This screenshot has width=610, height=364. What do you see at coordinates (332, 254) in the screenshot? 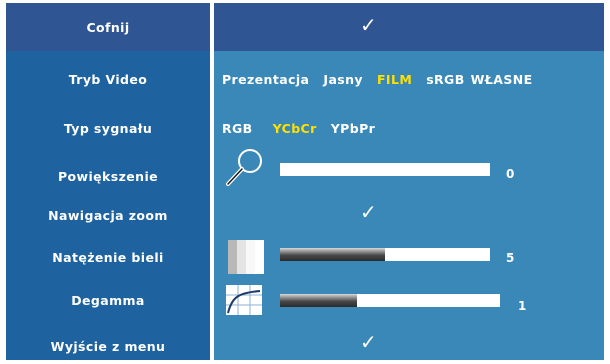
I see `white-intensity-slider-fill` at bounding box center [332, 254].